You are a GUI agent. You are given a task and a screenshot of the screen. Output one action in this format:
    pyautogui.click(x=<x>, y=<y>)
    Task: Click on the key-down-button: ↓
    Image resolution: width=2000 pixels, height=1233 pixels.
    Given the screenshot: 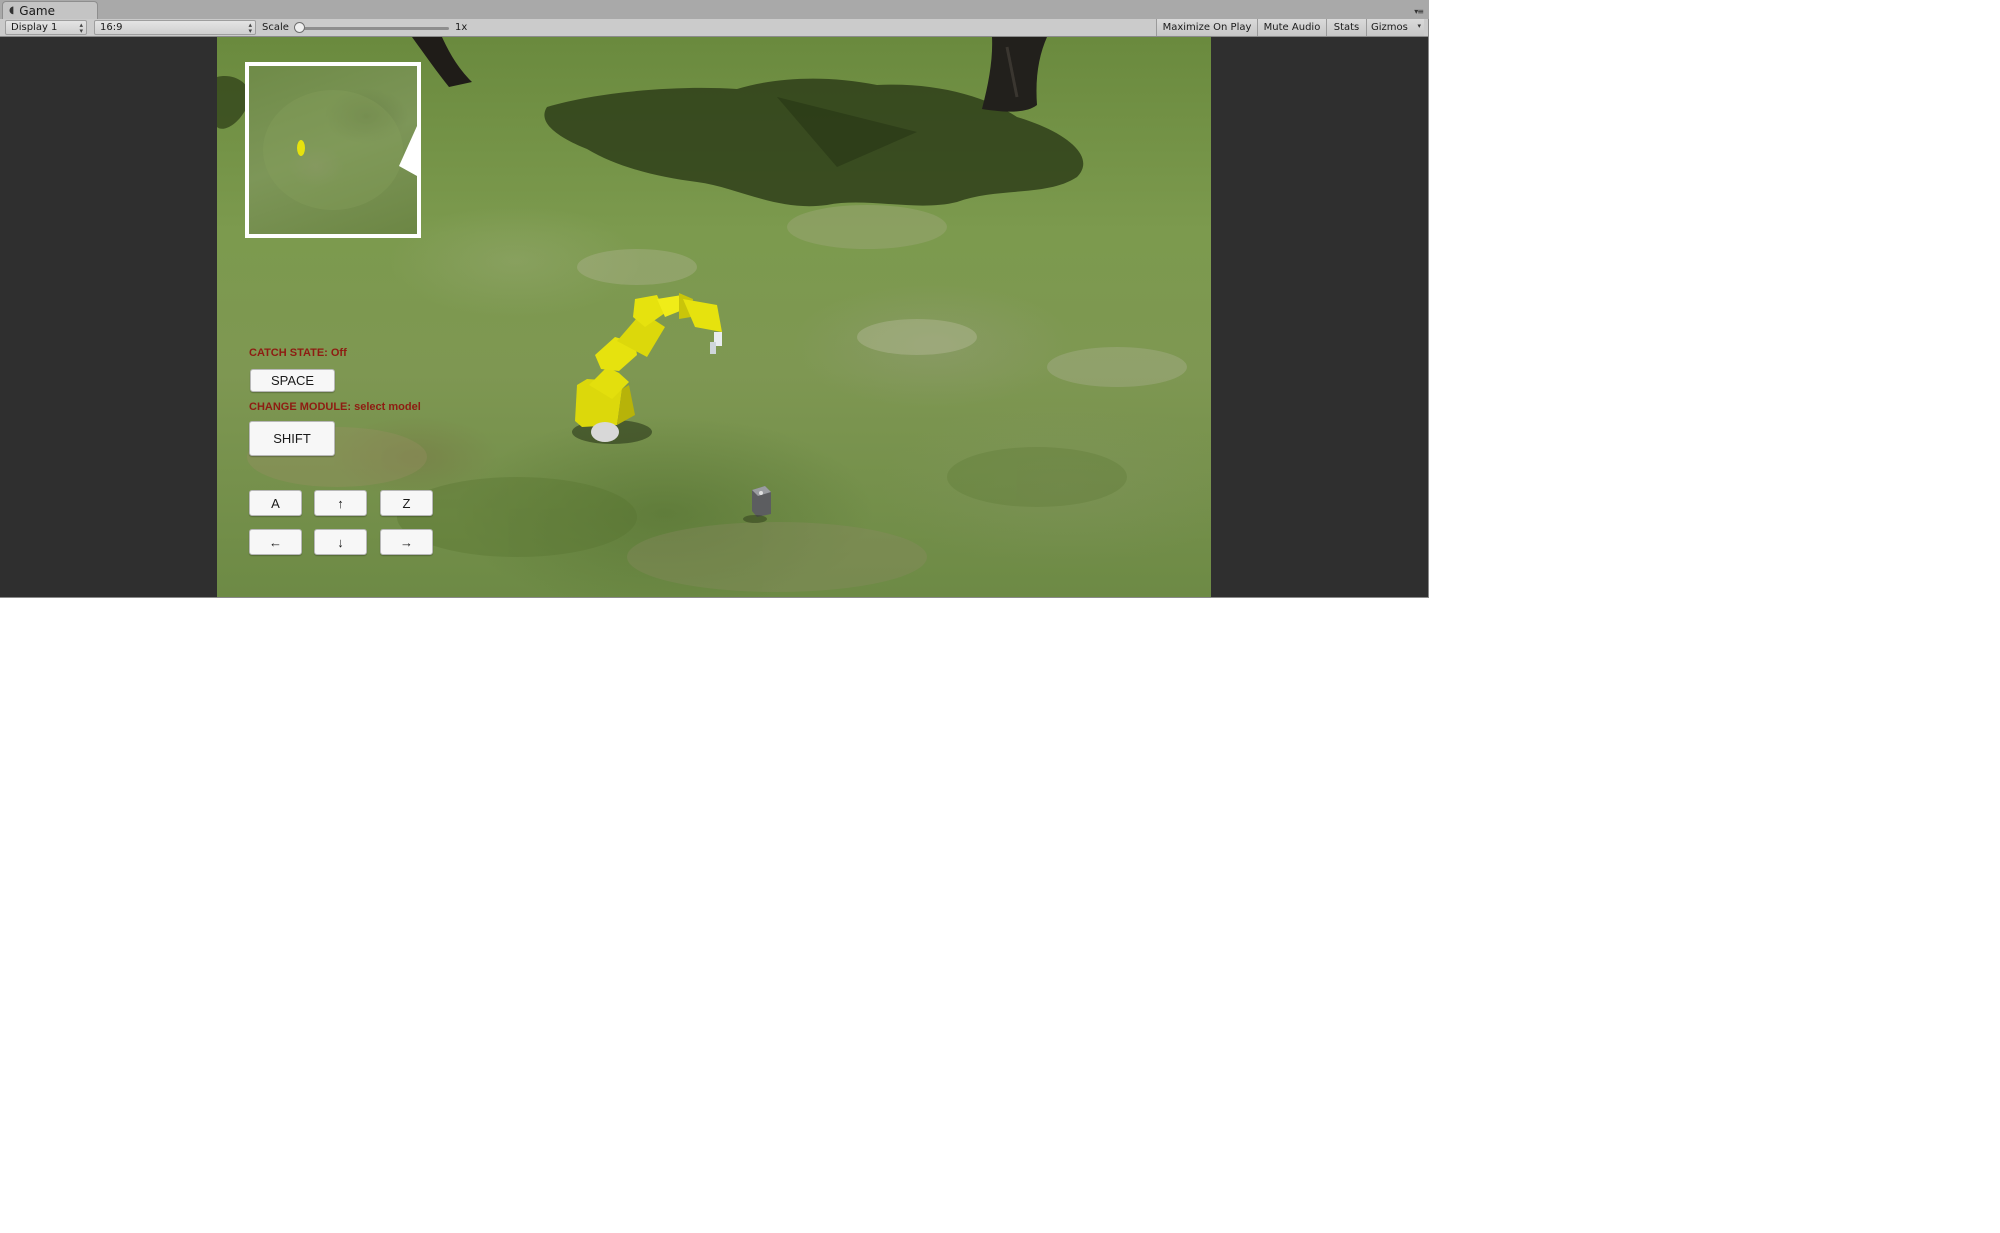 What is the action you would take?
    pyautogui.click(x=340, y=542)
    